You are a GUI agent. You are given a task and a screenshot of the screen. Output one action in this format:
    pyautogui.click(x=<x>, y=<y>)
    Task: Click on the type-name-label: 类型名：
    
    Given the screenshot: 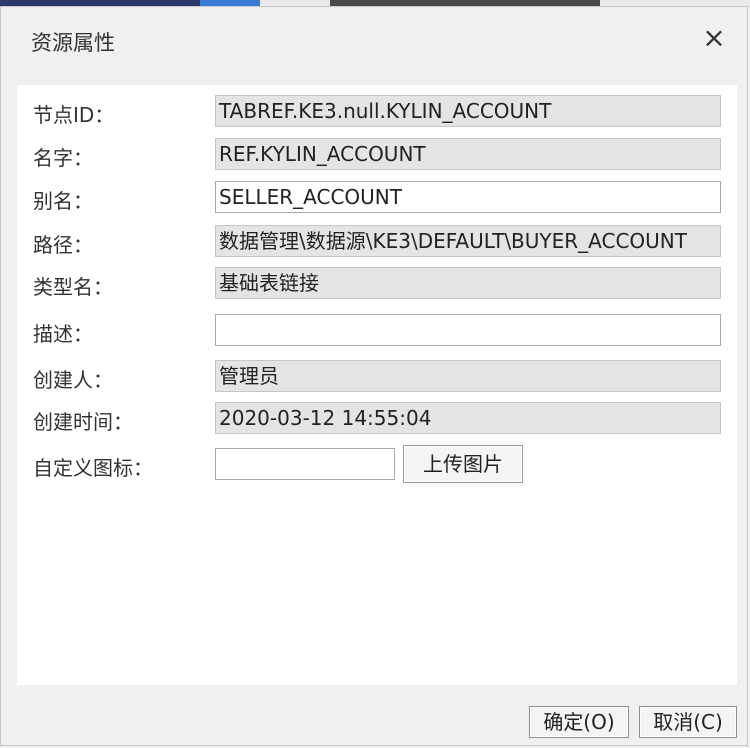 What is the action you would take?
    pyautogui.click(x=73, y=287)
    